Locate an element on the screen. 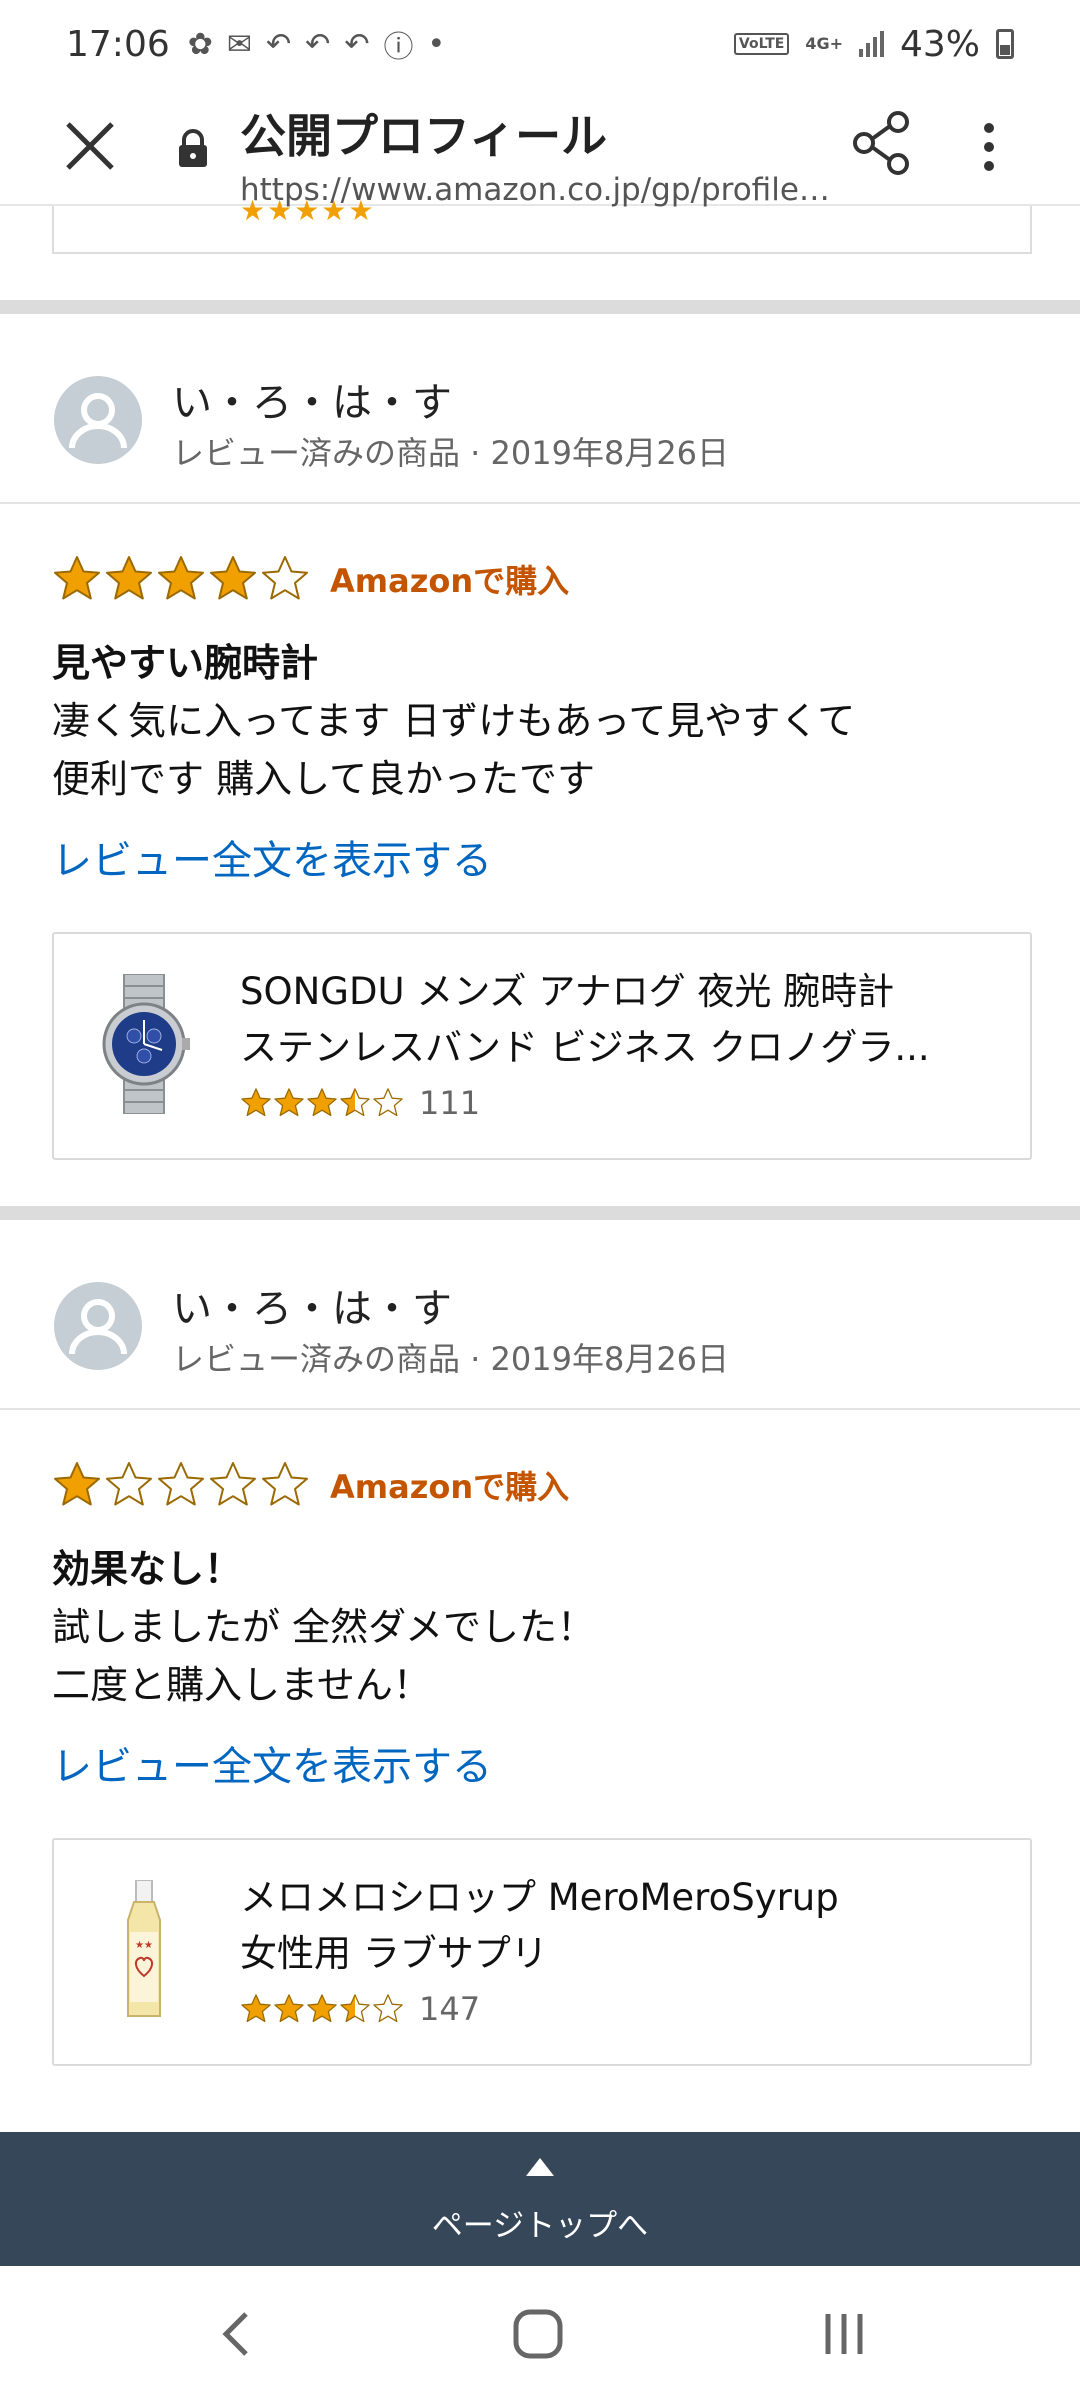 This screenshot has height=2400, width=1080. close-icon is located at coordinates (90, 146).